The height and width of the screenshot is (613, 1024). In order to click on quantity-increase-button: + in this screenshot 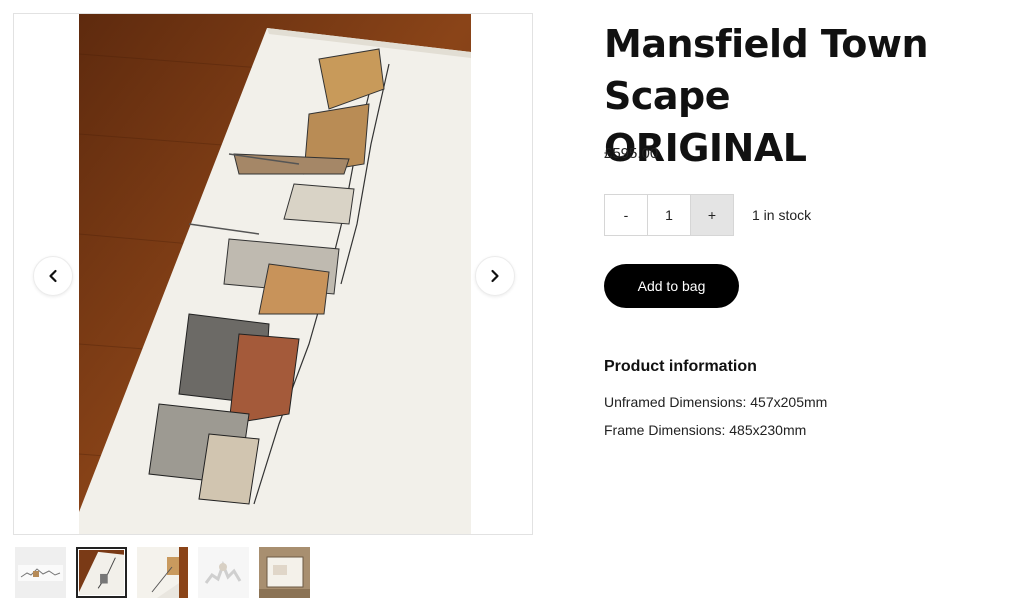, I will do `click(712, 215)`.